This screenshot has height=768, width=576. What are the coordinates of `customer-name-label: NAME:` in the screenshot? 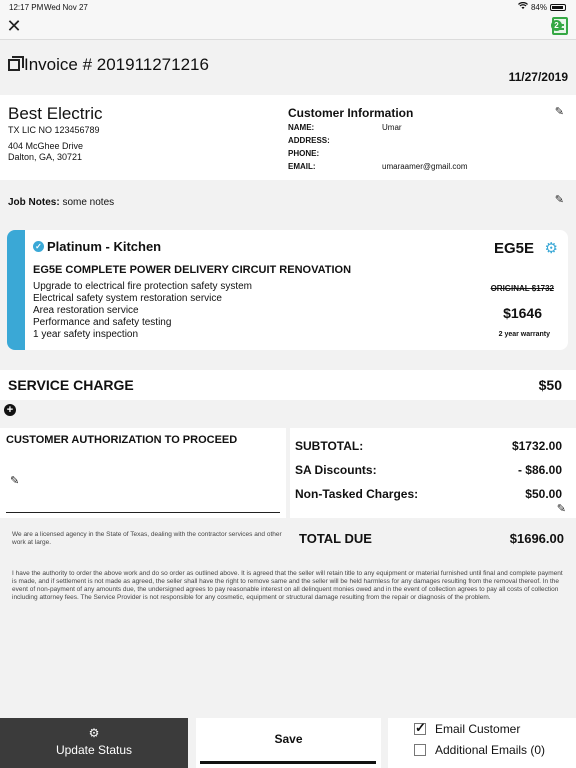 It's located at (301, 127).